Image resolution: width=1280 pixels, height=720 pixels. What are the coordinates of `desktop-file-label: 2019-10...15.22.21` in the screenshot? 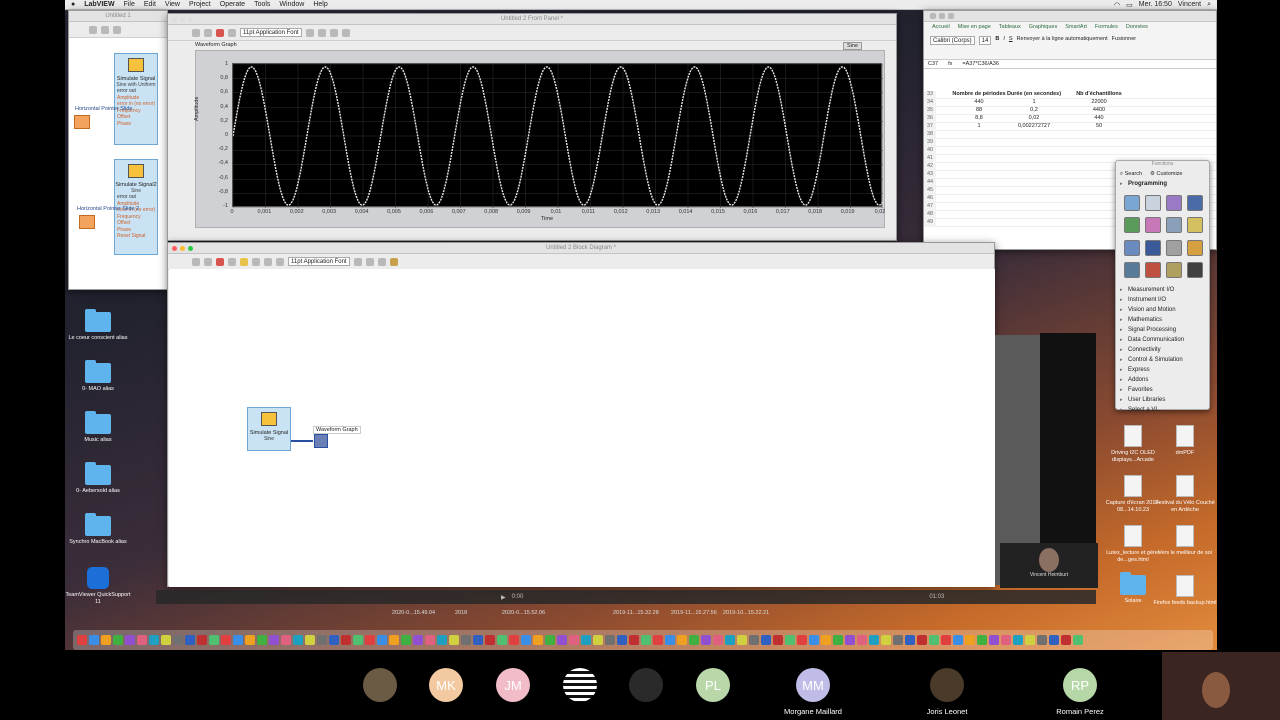 It's located at (746, 613).